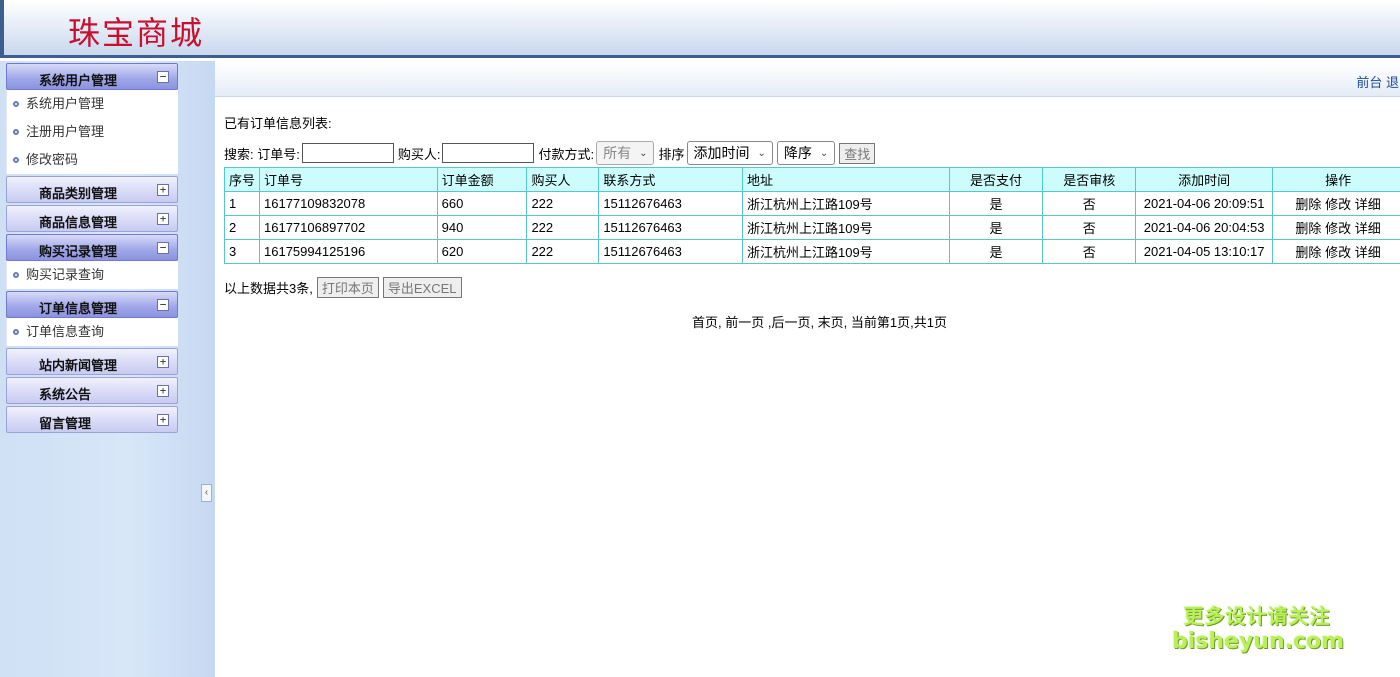 This screenshot has width=1400, height=677. Describe the element at coordinates (78, 222) in the screenshot. I see `menu-group-label: 商品信息管理` at that location.